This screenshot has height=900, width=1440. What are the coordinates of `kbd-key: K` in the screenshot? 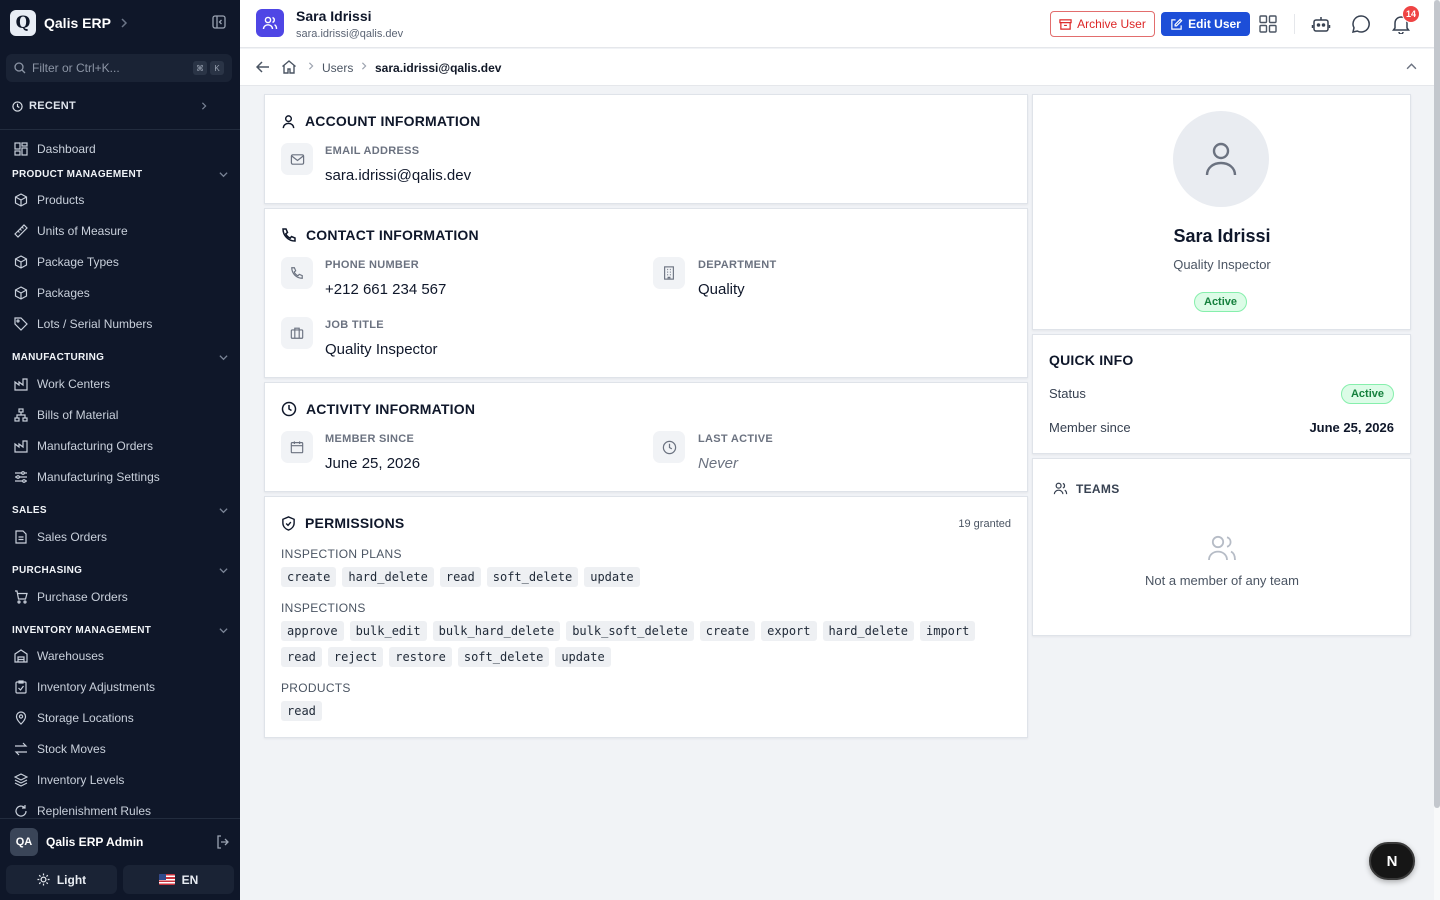 It's located at (217, 68).